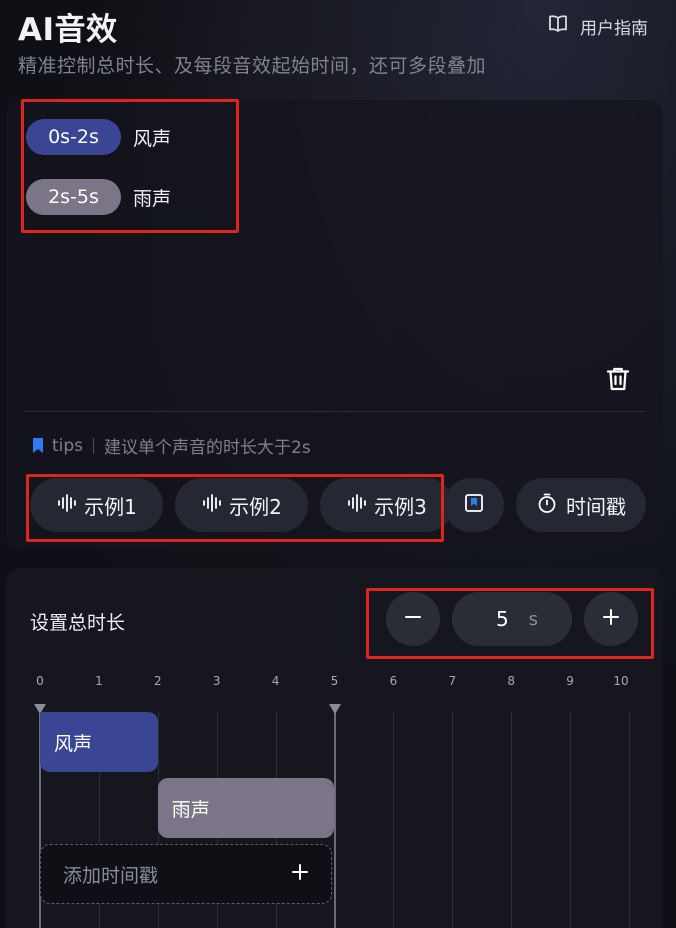 Image resolution: width=676 pixels, height=928 pixels. What do you see at coordinates (73, 137) in the screenshot?
I see `segment-range-pill: 0s-2s` at bounding box center [73, 137].